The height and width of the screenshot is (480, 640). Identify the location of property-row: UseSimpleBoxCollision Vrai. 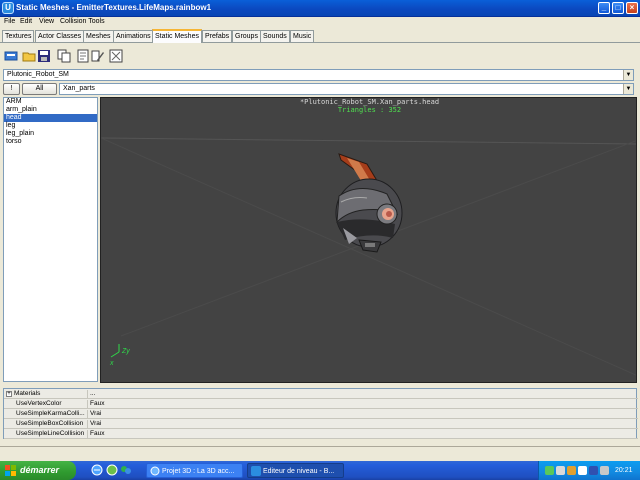
(321, 424).